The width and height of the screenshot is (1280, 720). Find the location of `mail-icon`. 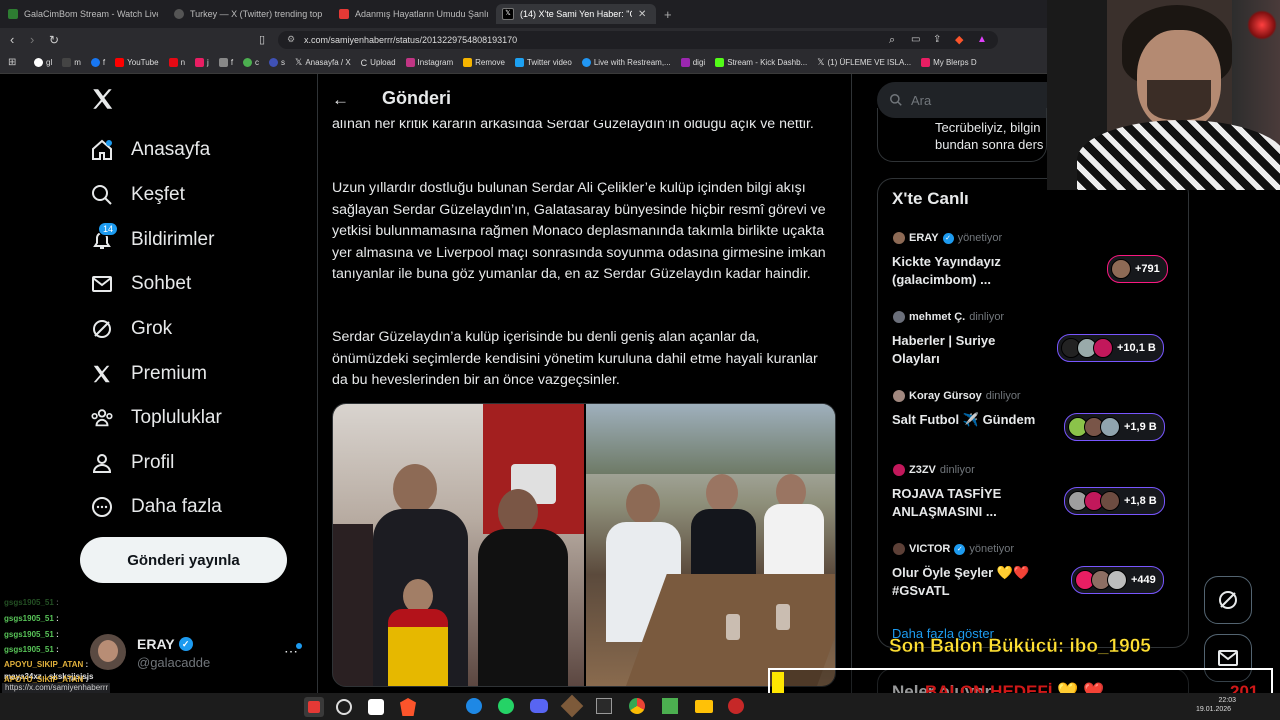

mail-icon is located at coordinates (1228, 658).